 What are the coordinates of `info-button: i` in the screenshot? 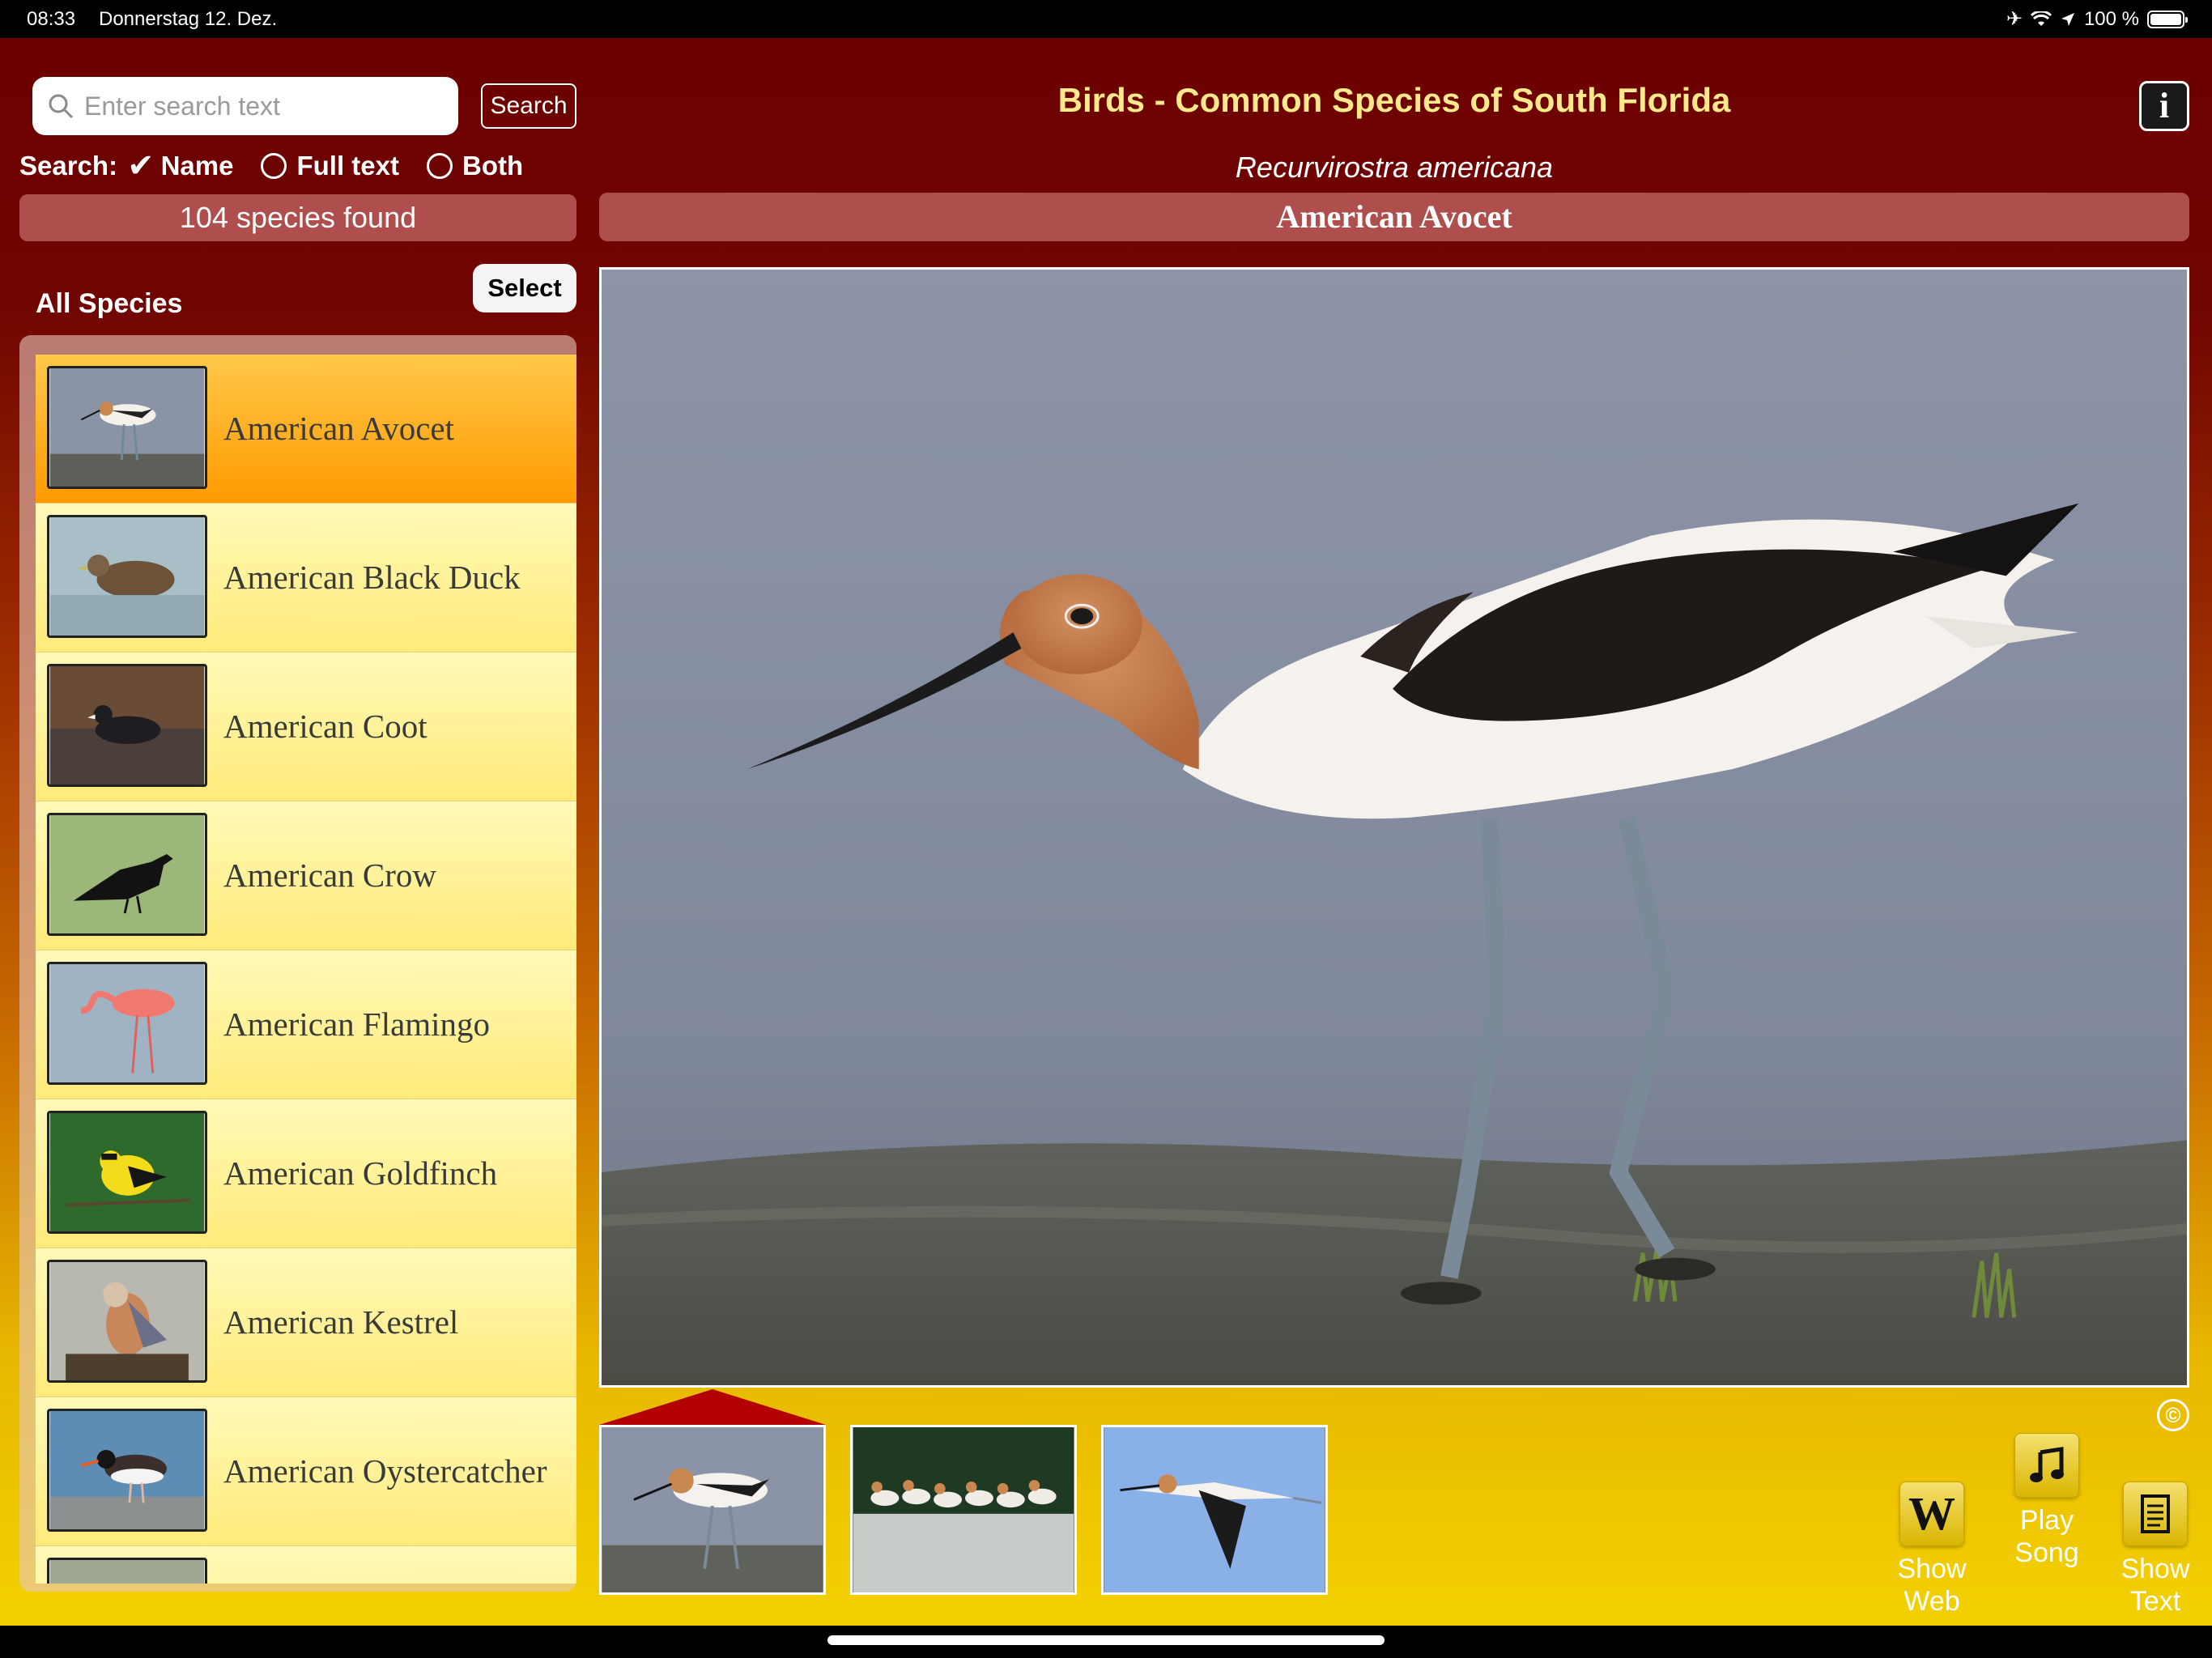 It's located at (2164, 106).